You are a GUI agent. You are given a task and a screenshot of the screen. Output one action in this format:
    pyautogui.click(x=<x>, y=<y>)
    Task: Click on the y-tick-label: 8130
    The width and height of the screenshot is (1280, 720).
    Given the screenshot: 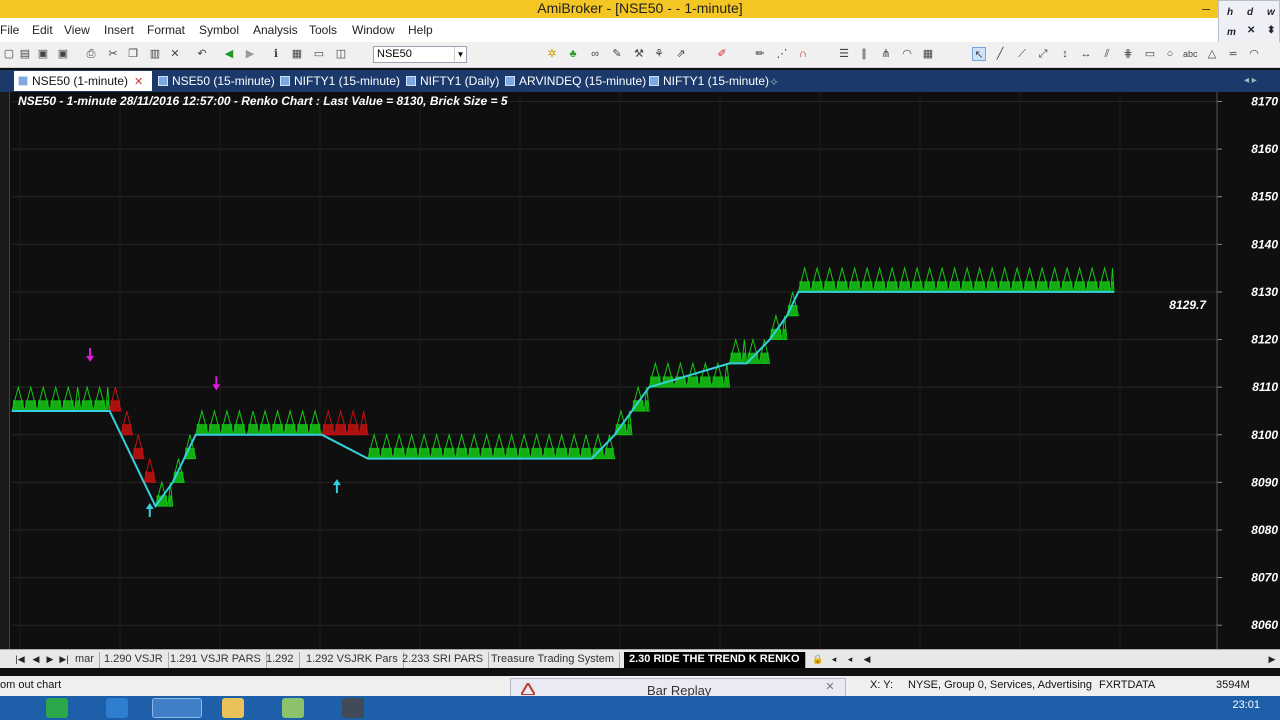 What is the action you would take?
    pyautogui.click(x=1264, y=292)
    